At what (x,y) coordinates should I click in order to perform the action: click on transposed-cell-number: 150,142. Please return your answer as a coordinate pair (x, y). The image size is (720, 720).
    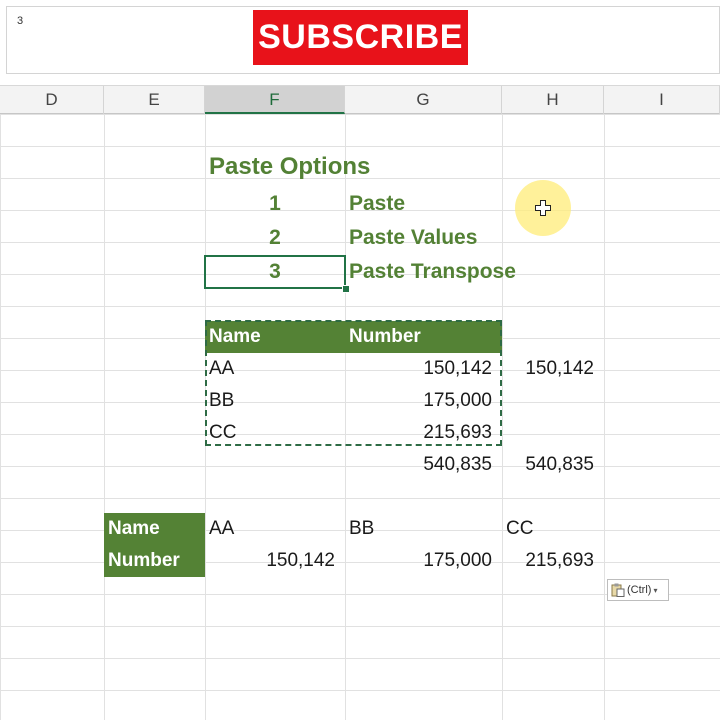
    Looking at the image, I should click on (275, 561).